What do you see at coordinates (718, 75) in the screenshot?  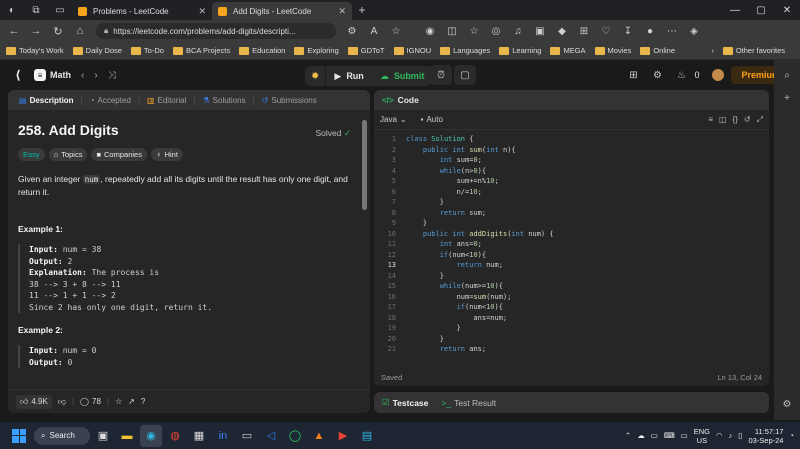 I see `user-avatar` at bounding box center [718, 75].